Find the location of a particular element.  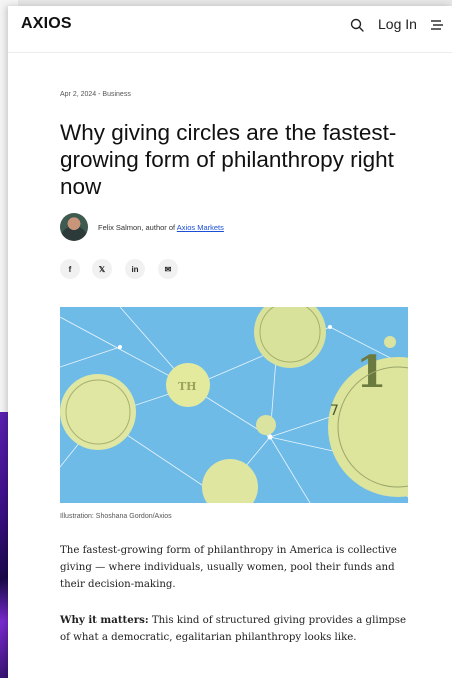

facebook-share-button: f is located at coordinates (70, 269).